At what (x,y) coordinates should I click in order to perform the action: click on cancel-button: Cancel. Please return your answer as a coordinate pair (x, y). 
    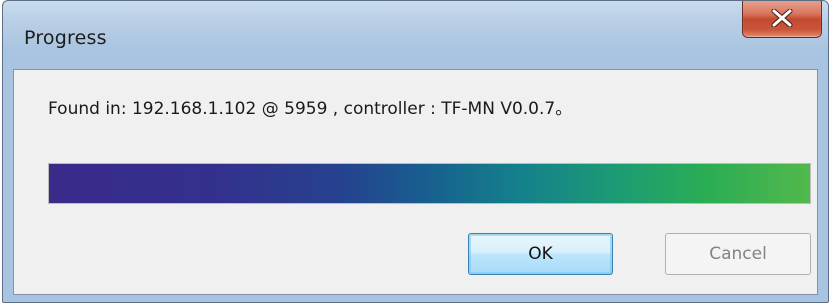
    Looking at the image, I should click on (738, 254).